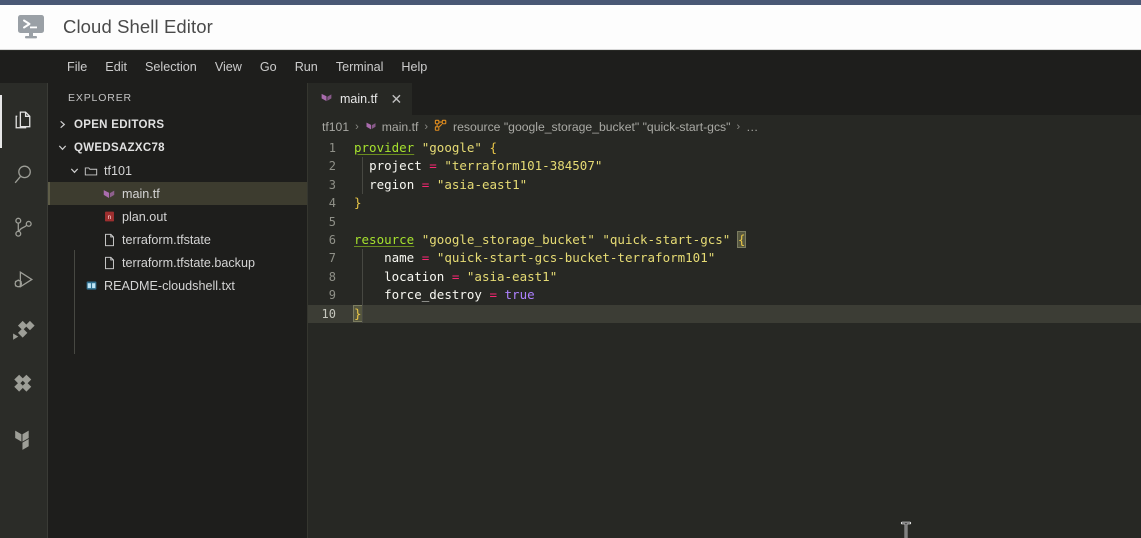 This screenshot has height=538, width=1141. I want to click on activity-item-terraform, so click(24, 439).